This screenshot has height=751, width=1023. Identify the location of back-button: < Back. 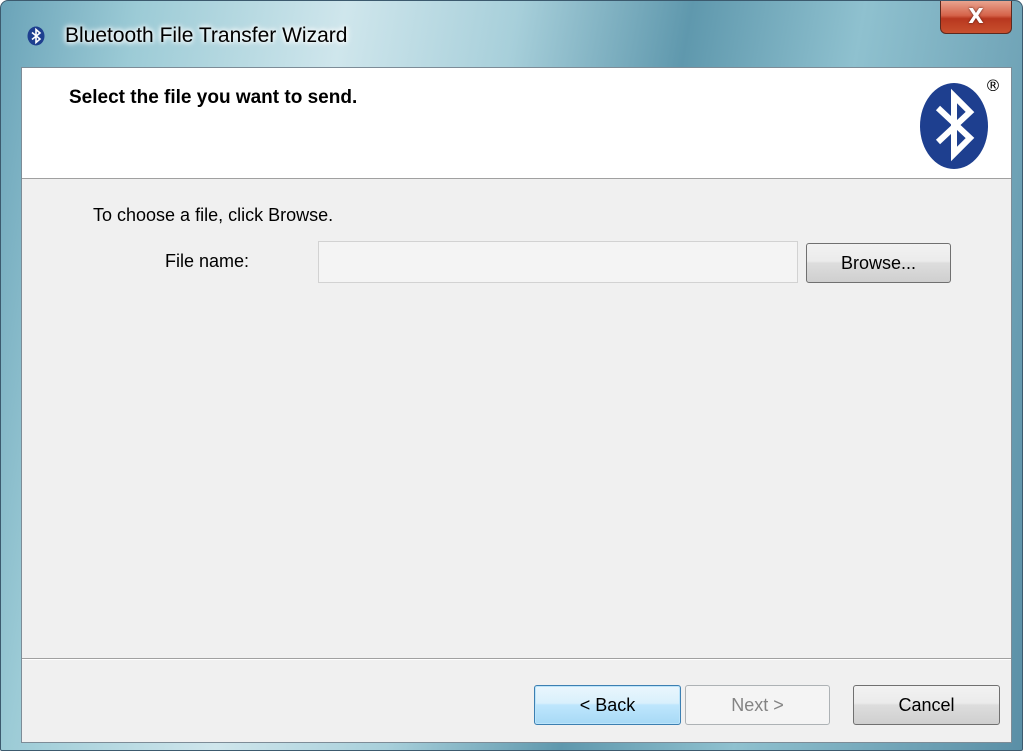
(607, 705).